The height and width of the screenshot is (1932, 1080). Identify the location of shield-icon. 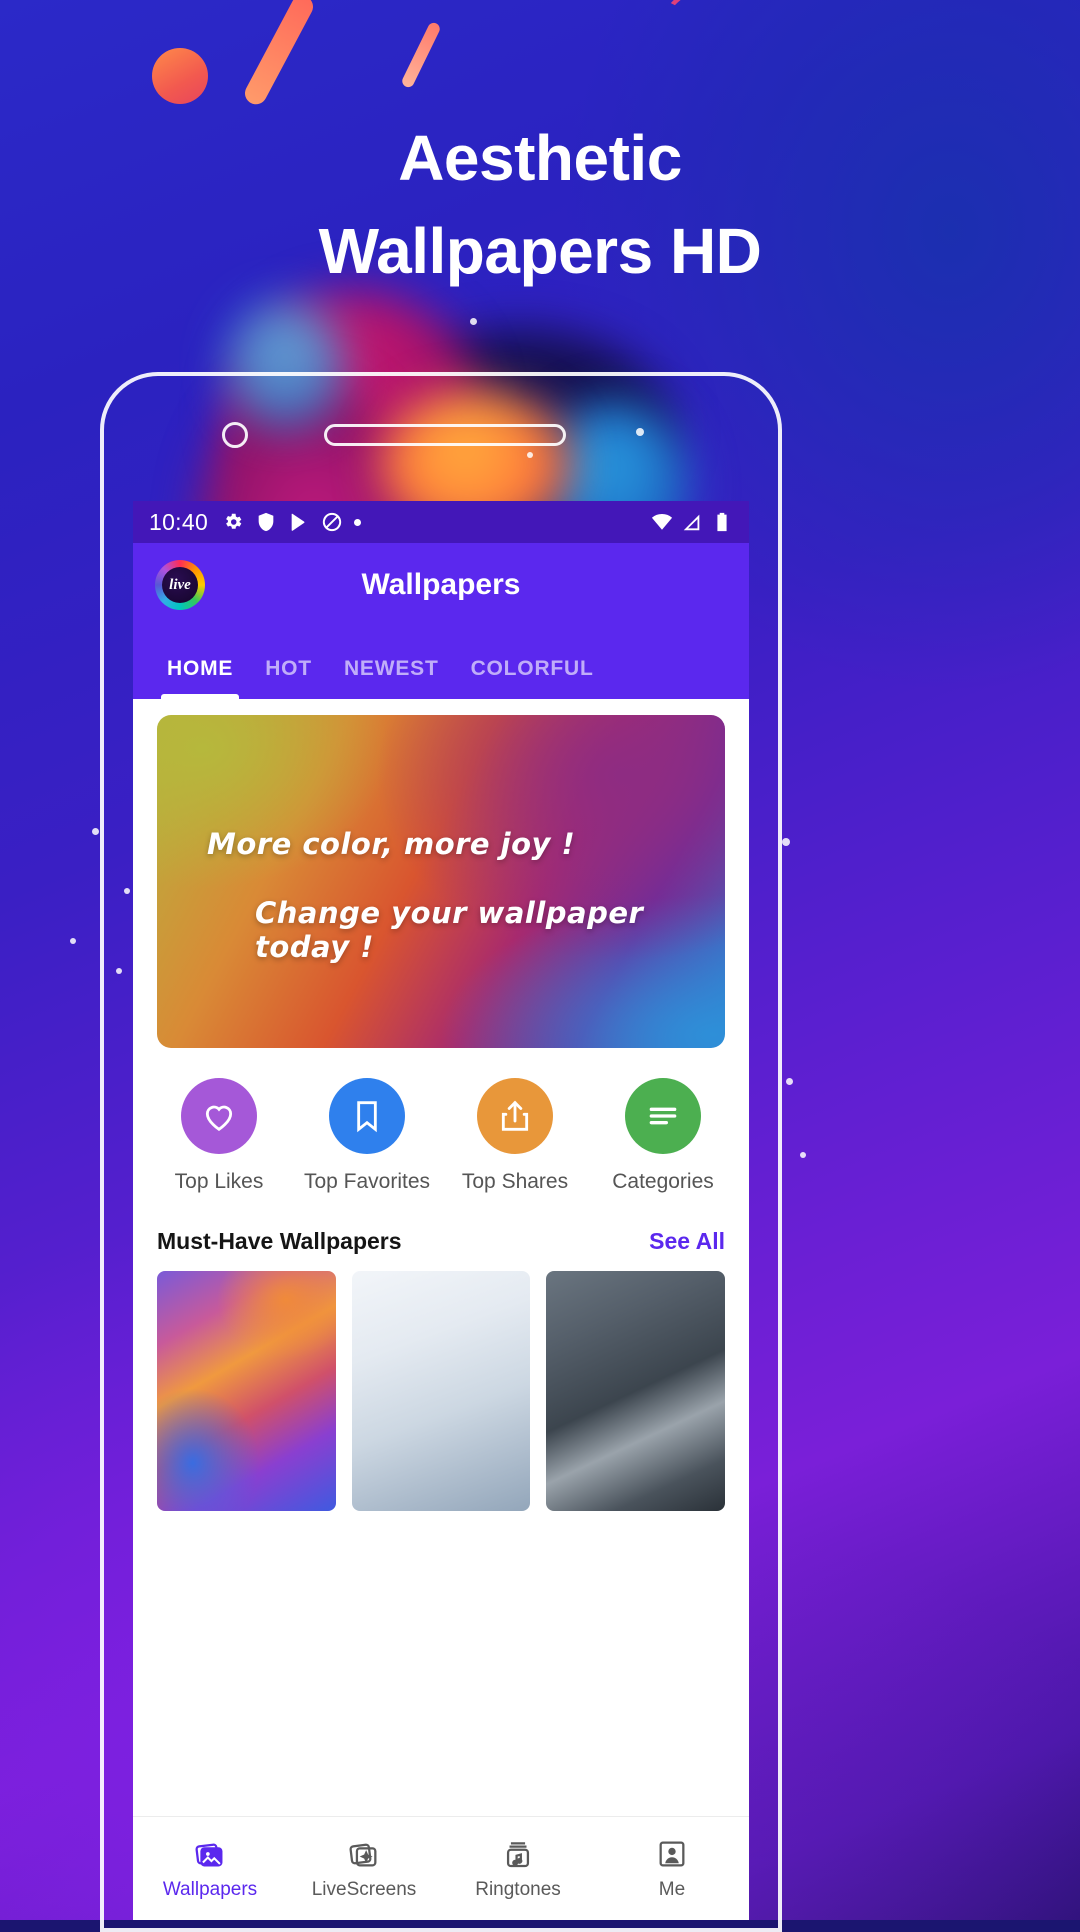
(266, 522).